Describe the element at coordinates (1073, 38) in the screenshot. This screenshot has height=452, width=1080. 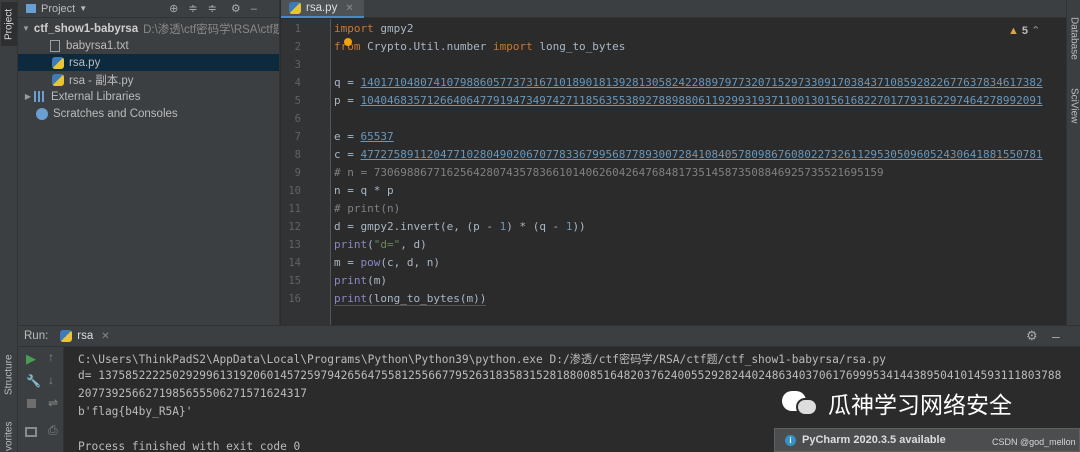
I see `database-tool-tab: Database` at that location.